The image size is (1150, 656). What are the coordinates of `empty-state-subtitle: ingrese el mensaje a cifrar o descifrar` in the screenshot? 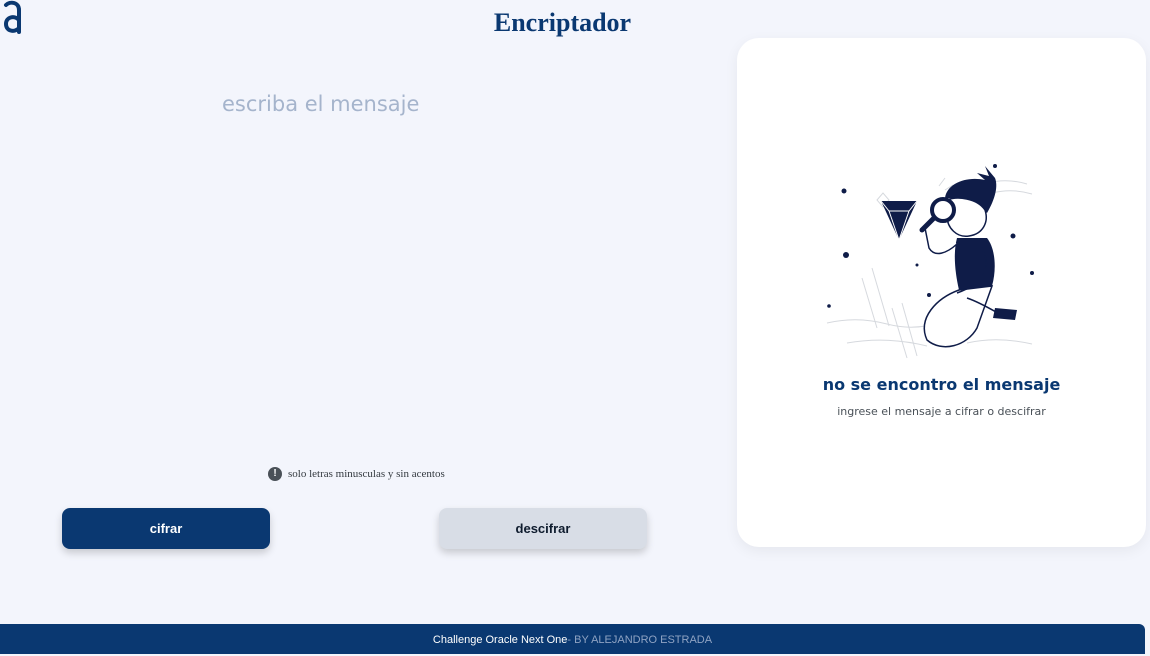 It's located at (941, 411).